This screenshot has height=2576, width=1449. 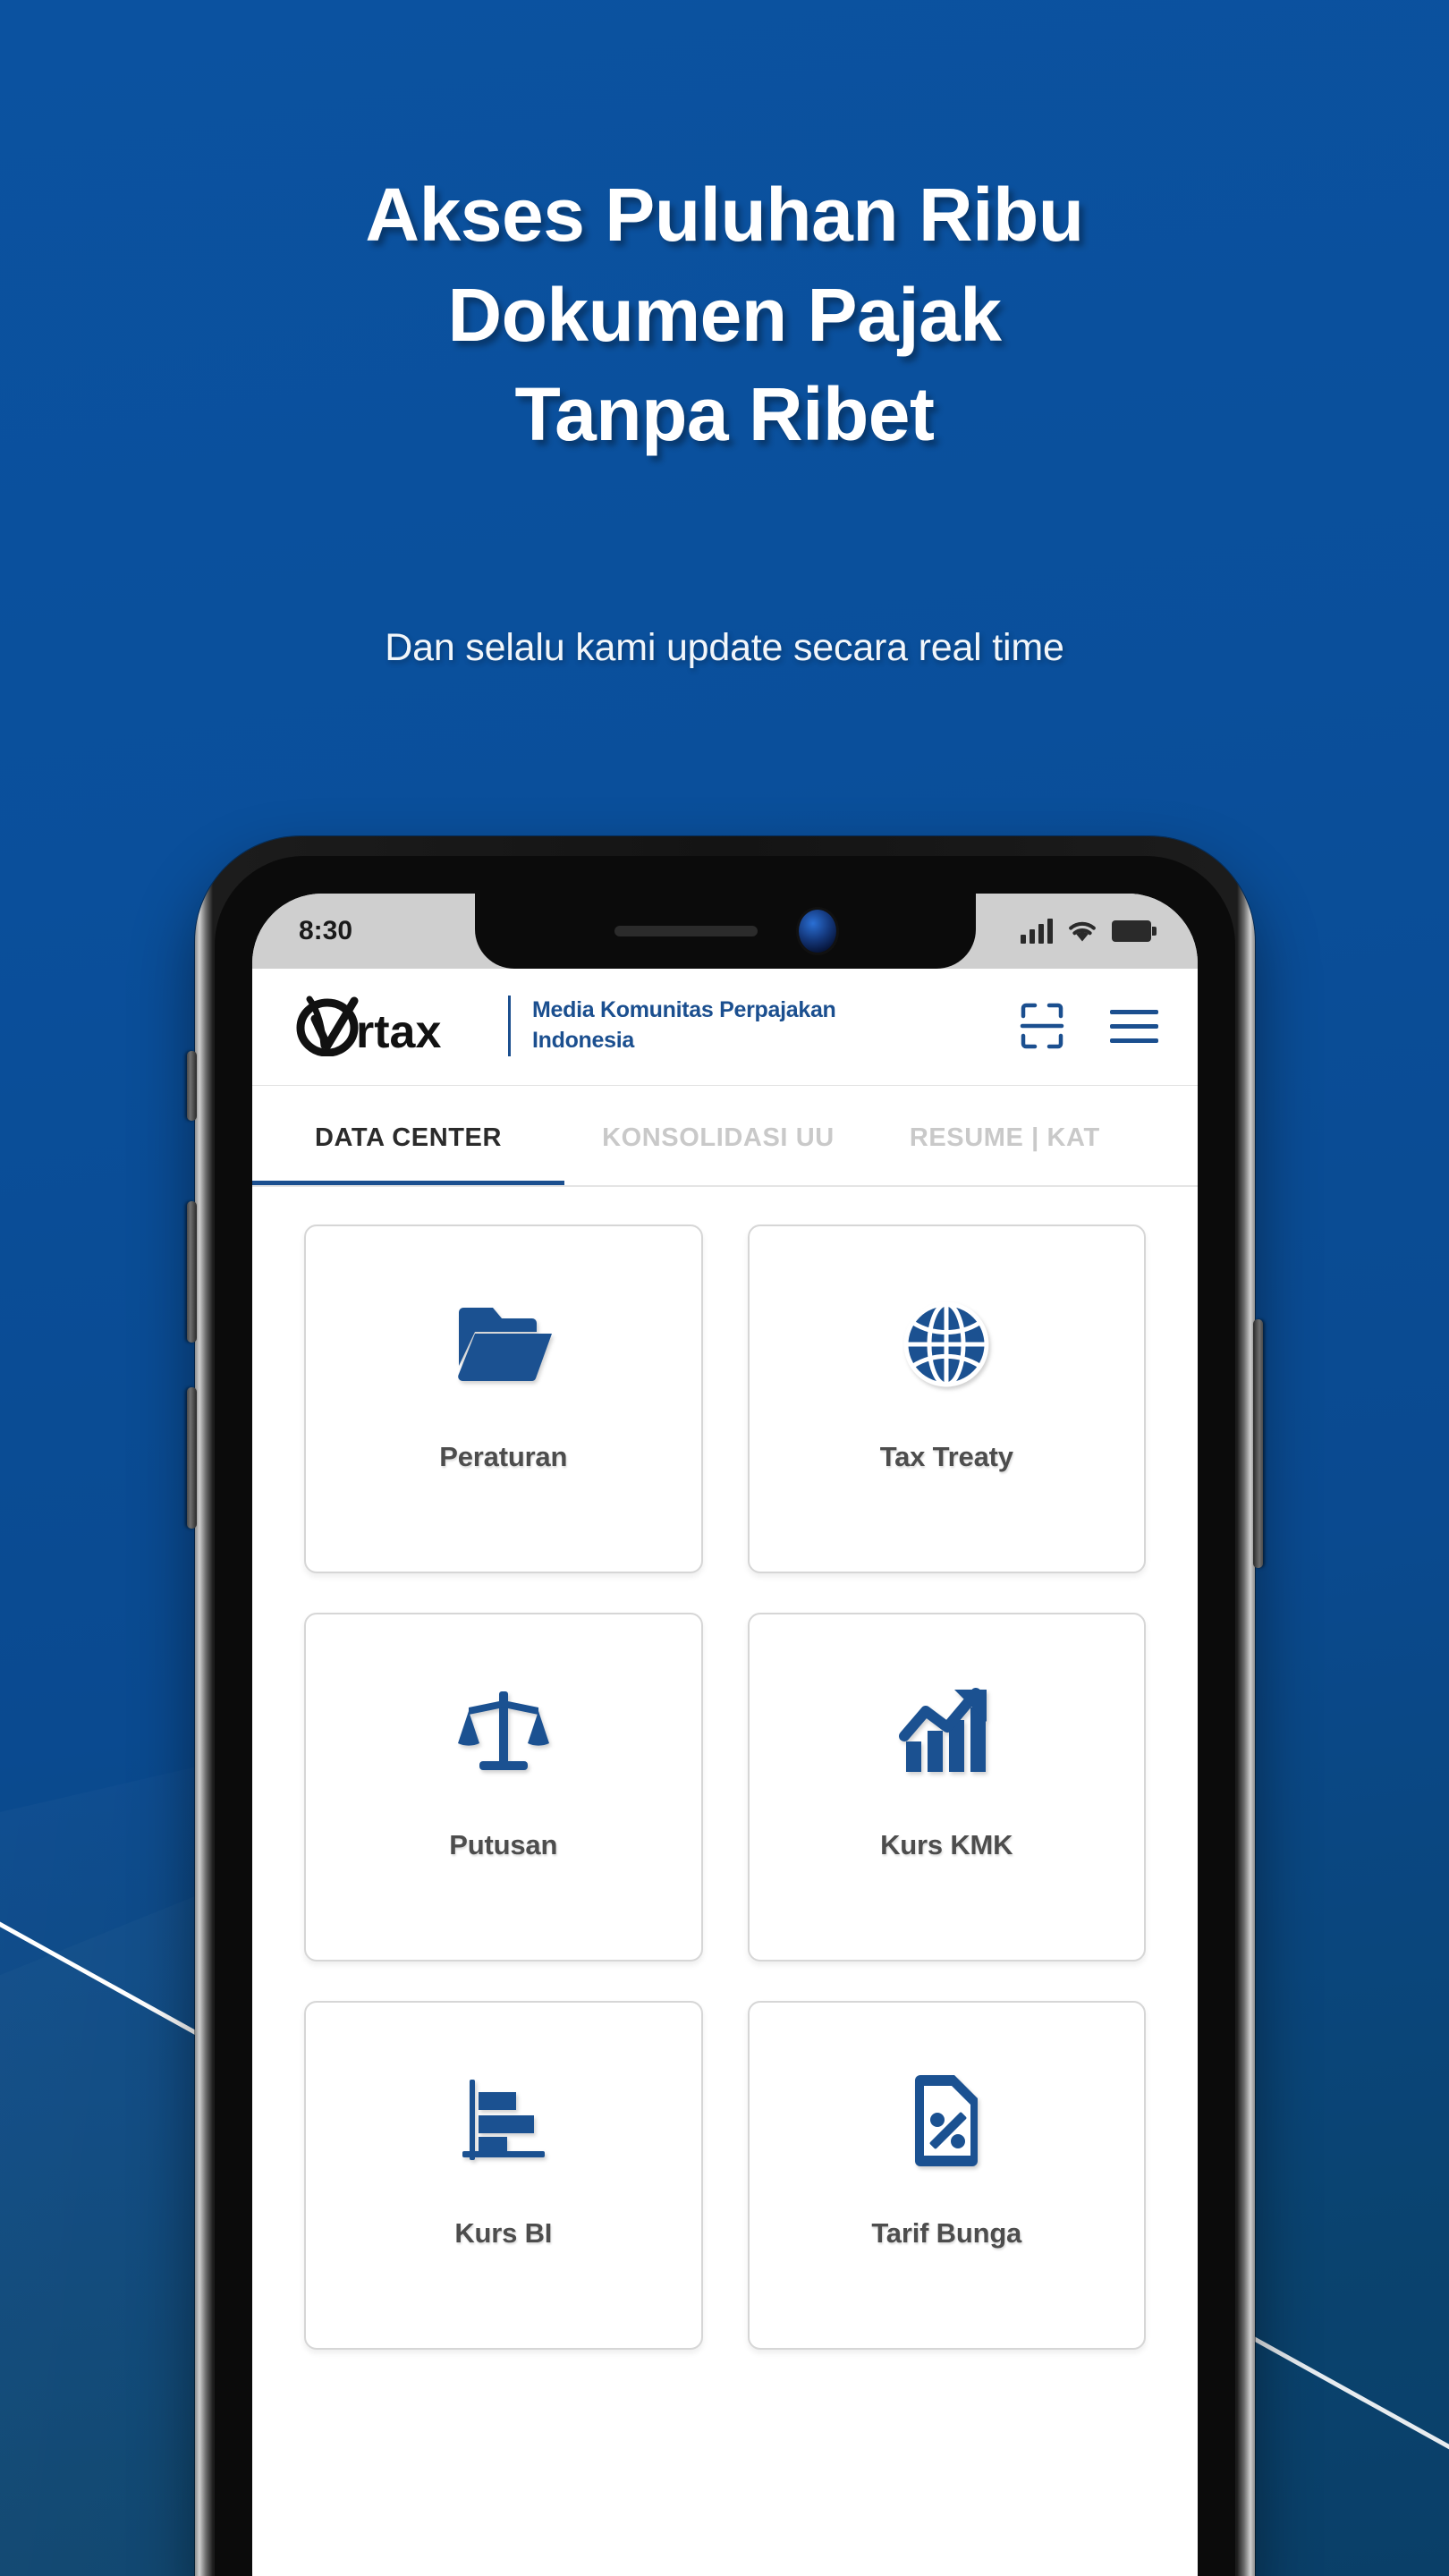 What do you see at coordinates (946, 1456) in the screenshot?
I see `card-label: Tax Treaty` at bounding box center [946, 1456].